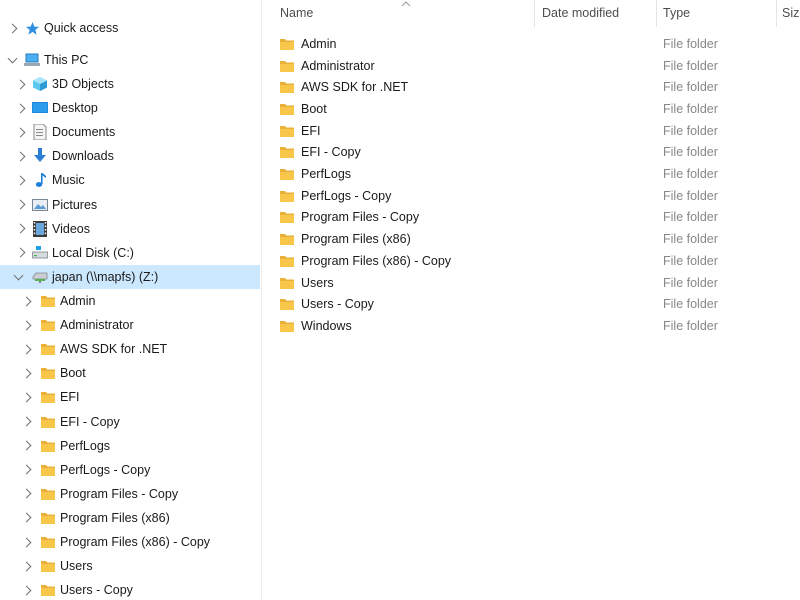 The width and height of the screenshot is (800, 600). I want to click on nav-folder-label: Program Files - Copy, so click(119, 493).